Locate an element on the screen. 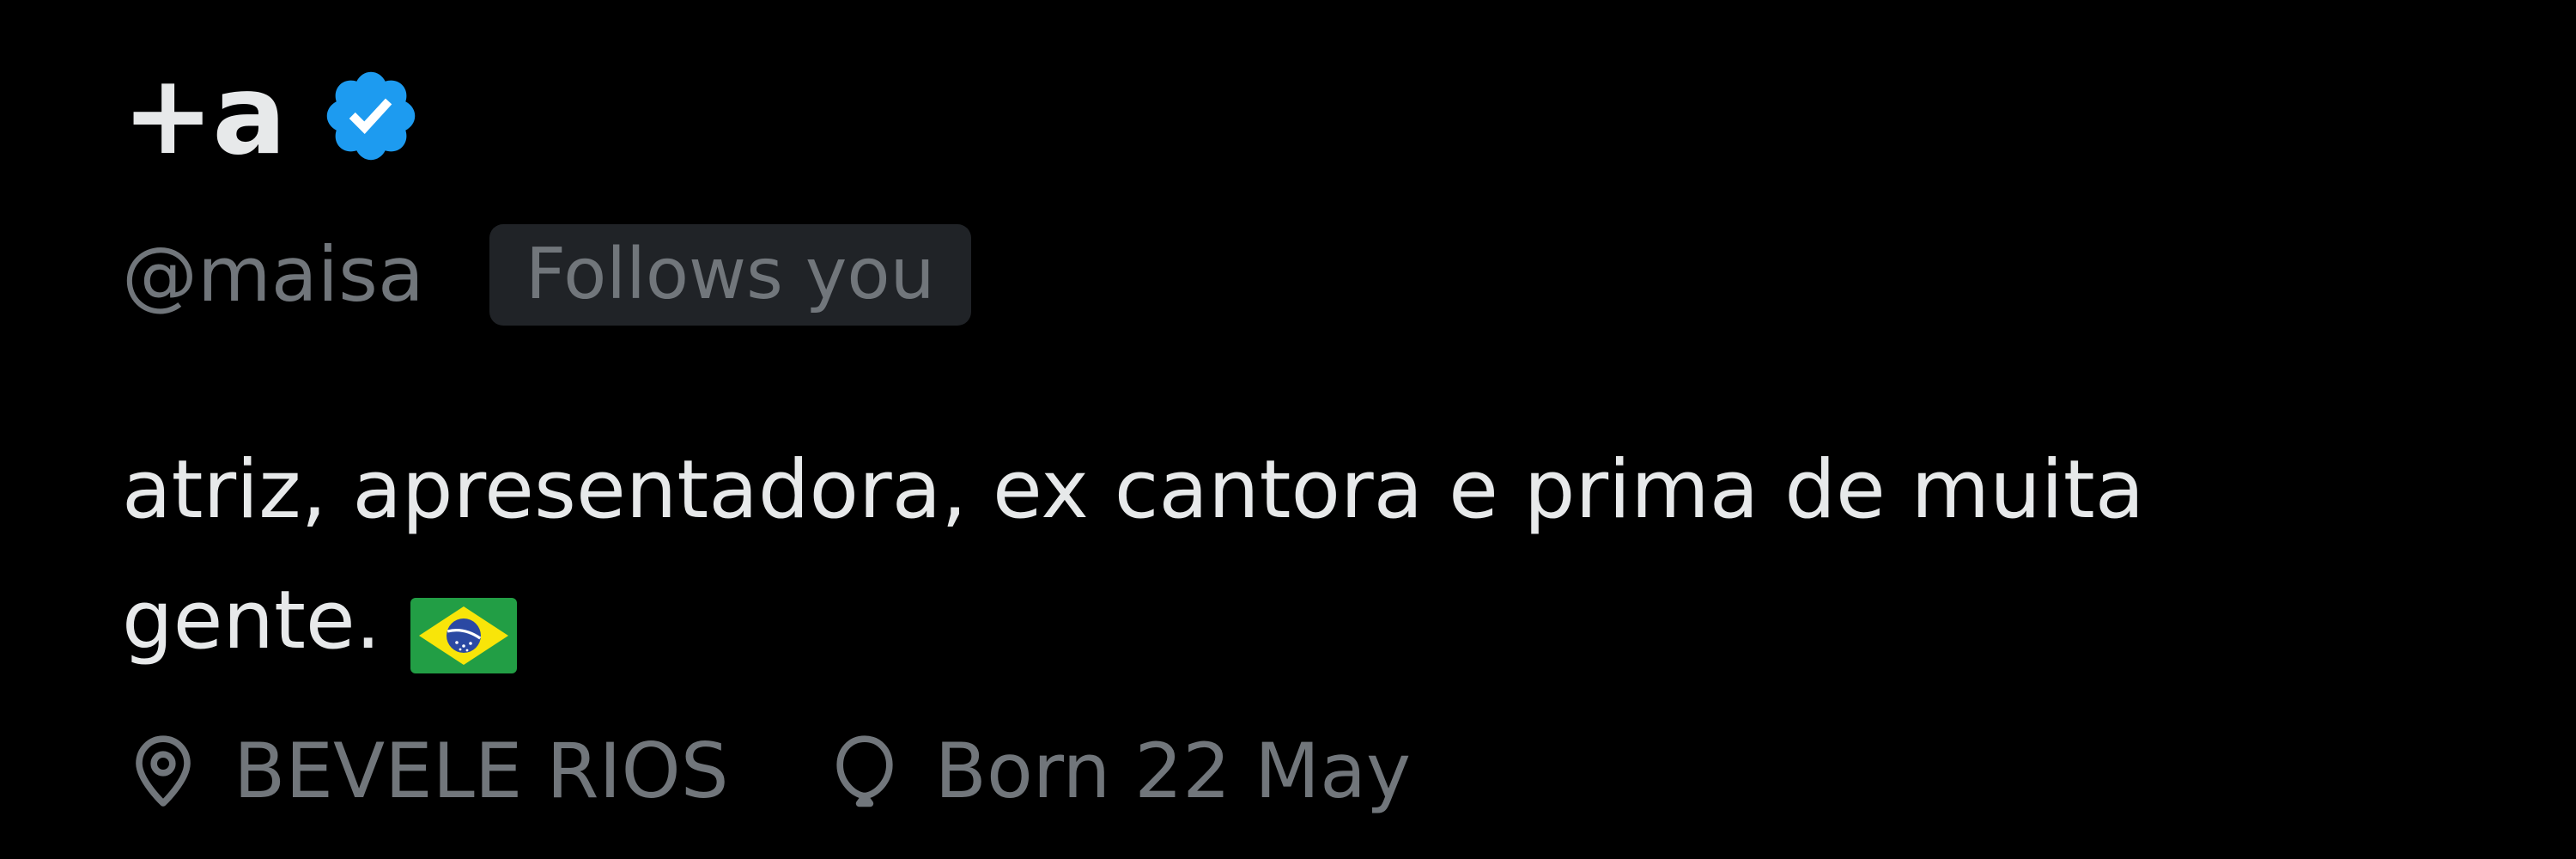 This screenshot has width=2576, height=859. handle-row: @maisa Follows you is located at coordinates (546, 275).